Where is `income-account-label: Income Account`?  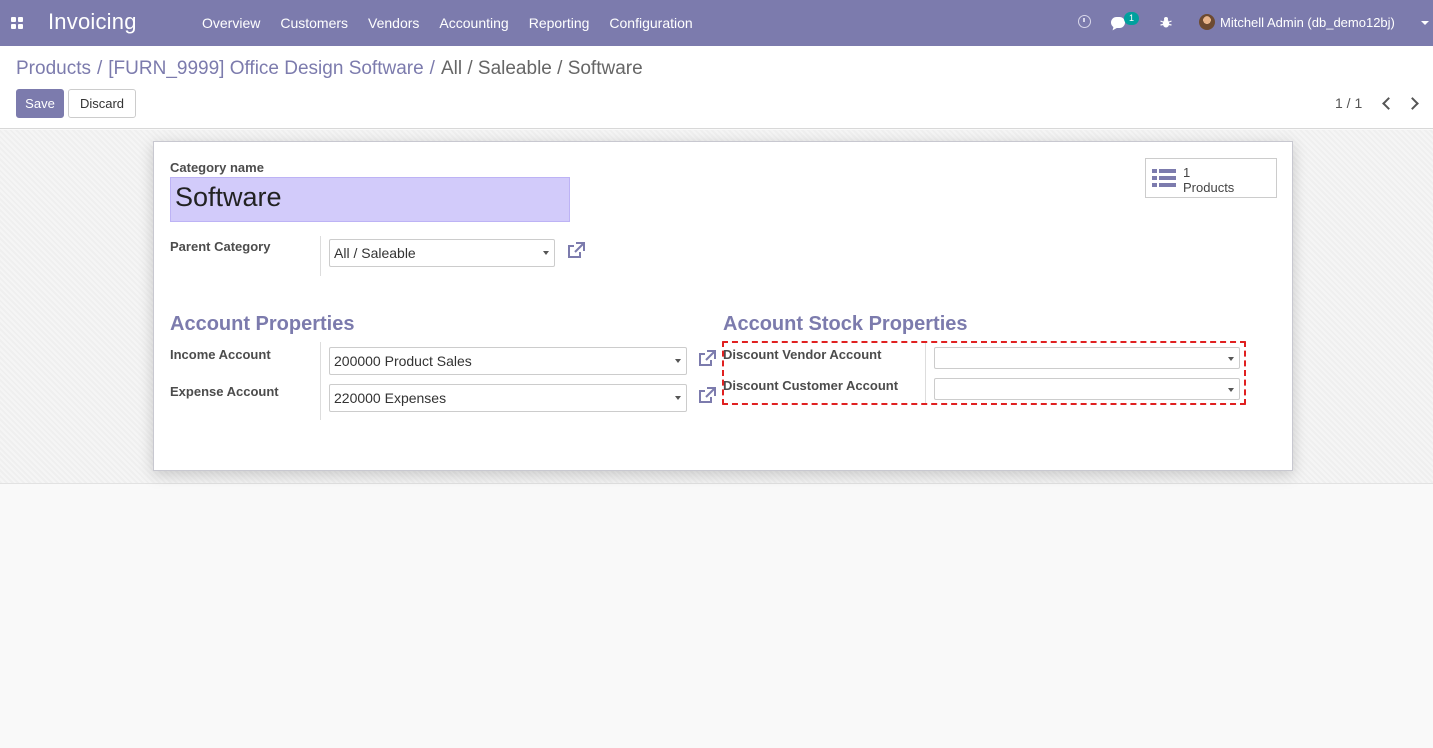
income-account-label: Income Account is located at coordinates (220, 354).